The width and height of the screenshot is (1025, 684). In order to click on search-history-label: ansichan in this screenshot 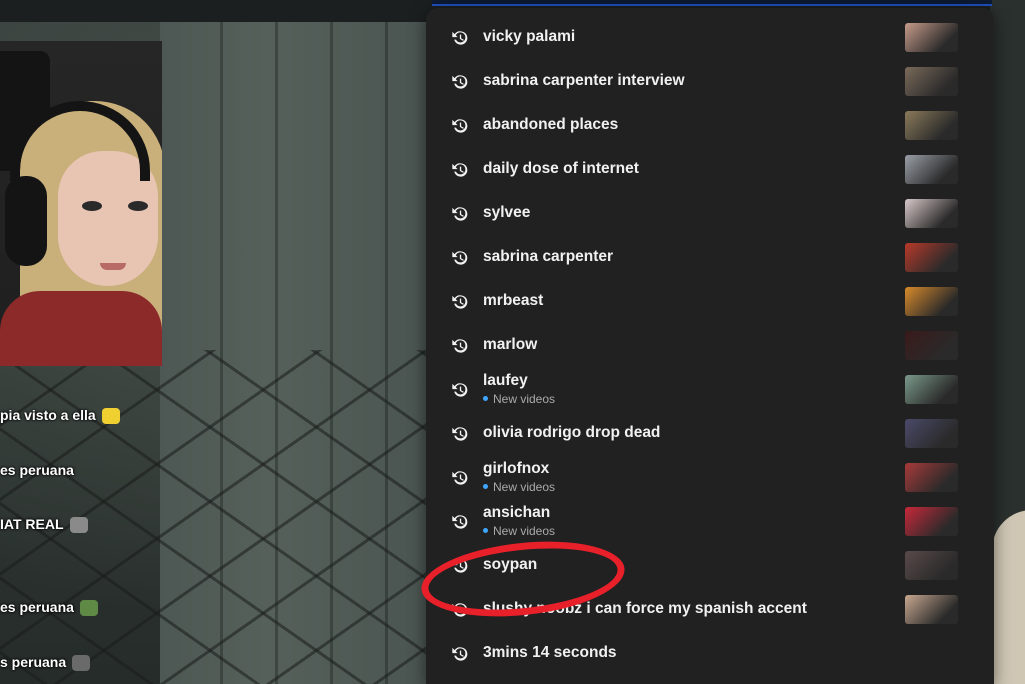, I will do `click(517, 512)`.